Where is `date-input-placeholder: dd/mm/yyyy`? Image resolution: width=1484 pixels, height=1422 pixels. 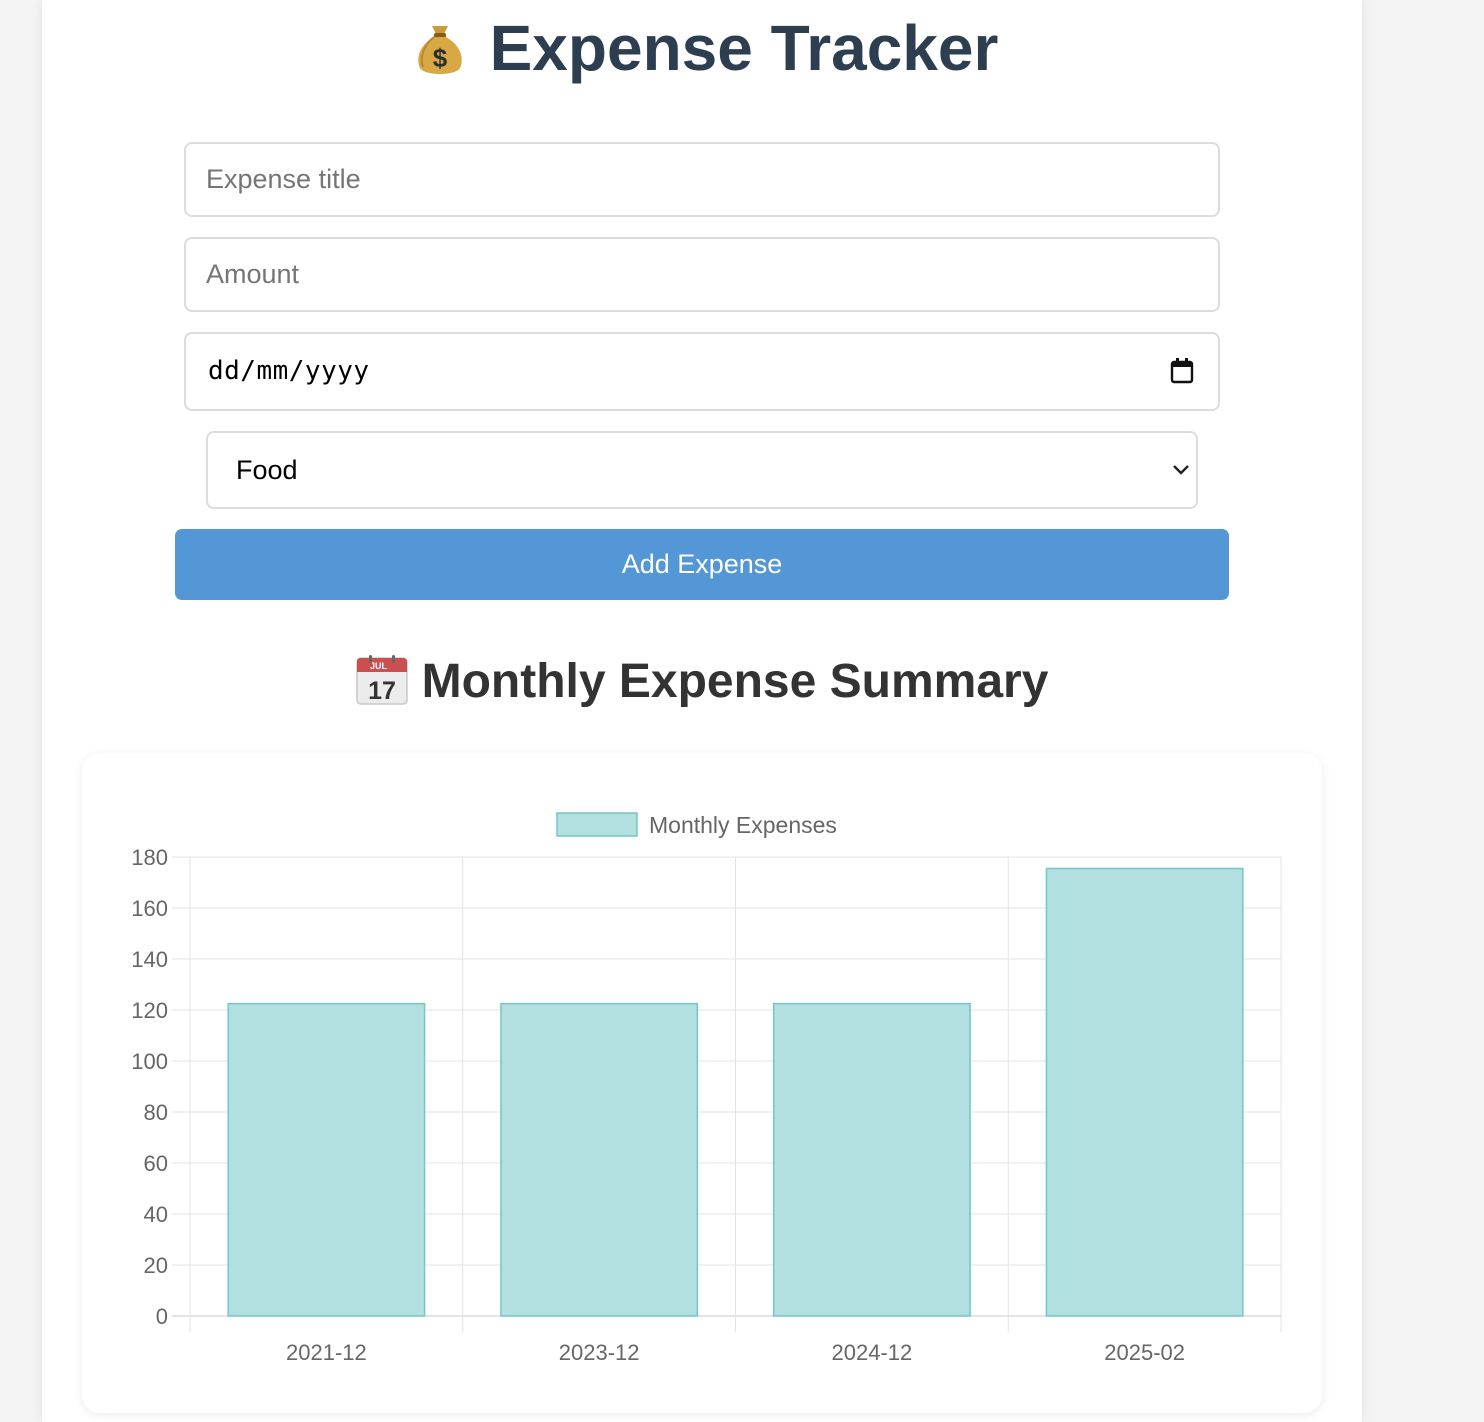 date-input-placeholder: dd/mm/yyyy is located at coordinates (289, 371).